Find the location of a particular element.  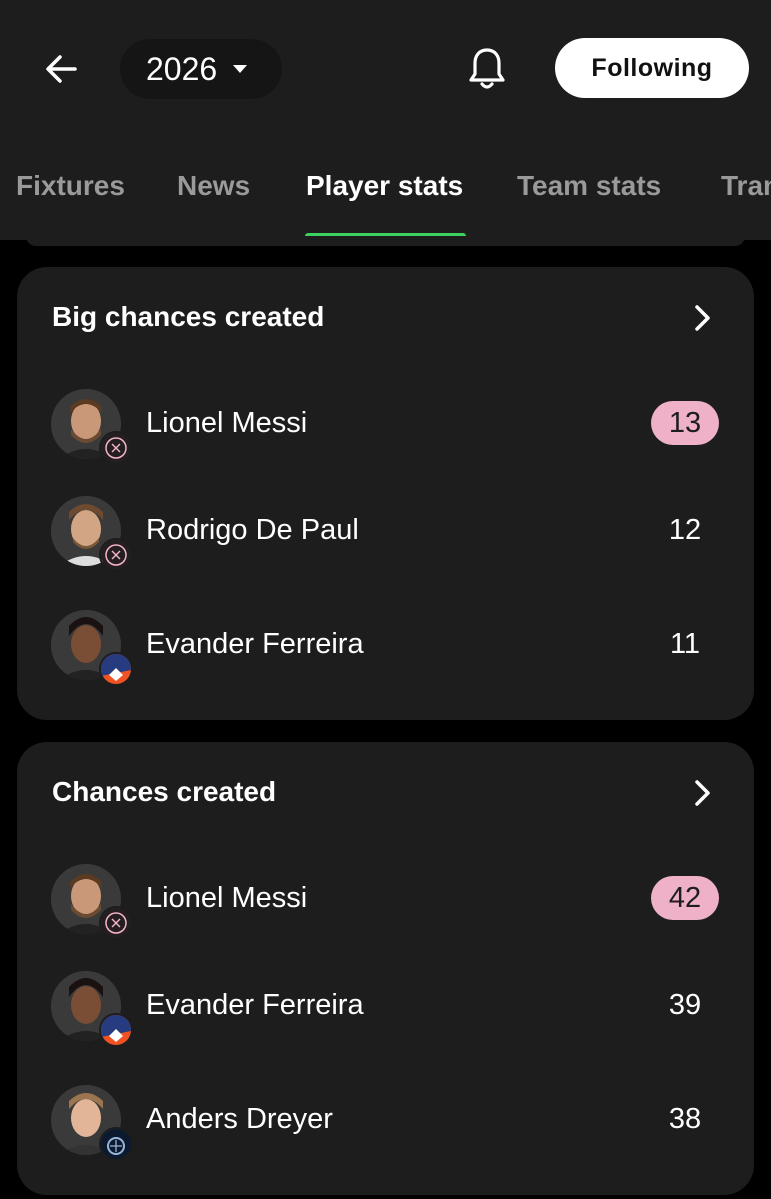

stat-value-leader: 42 is located at coordinates (685, 898).